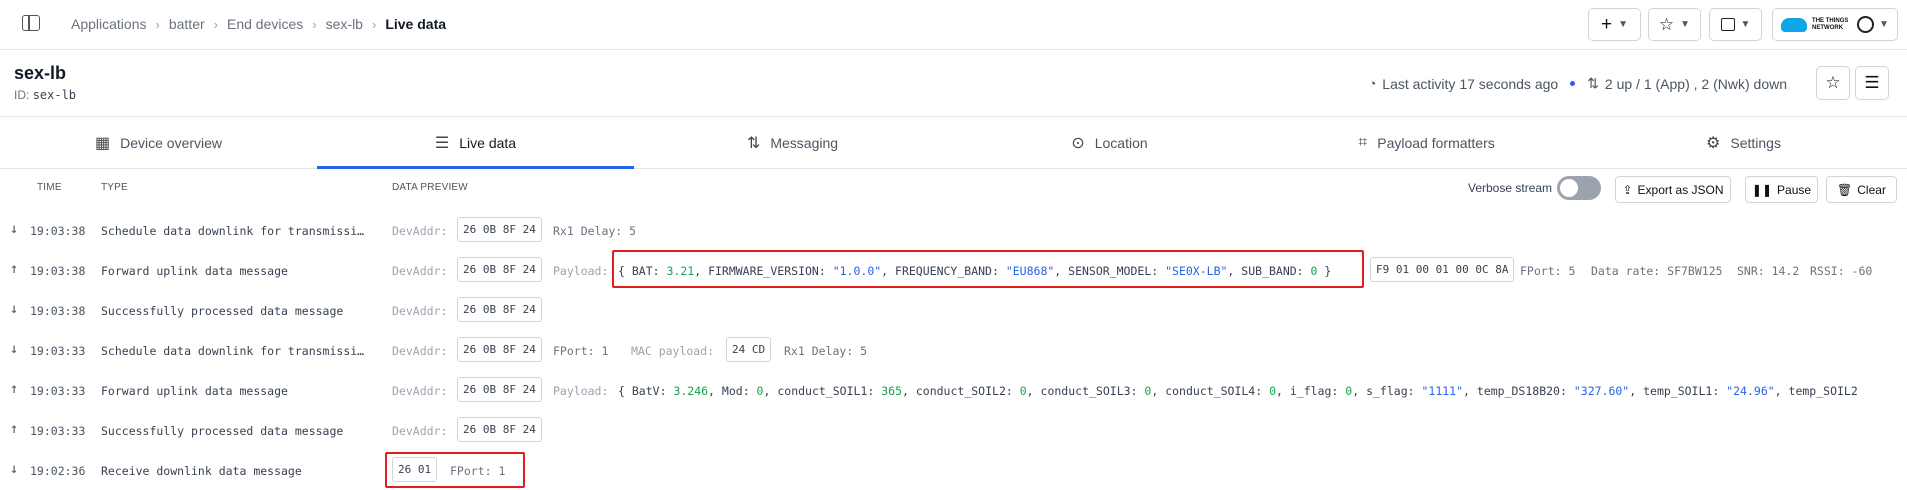 This screenshot has width=1907, height=490. I want to click on device-id-value: sex-lb, so click(54, 95).